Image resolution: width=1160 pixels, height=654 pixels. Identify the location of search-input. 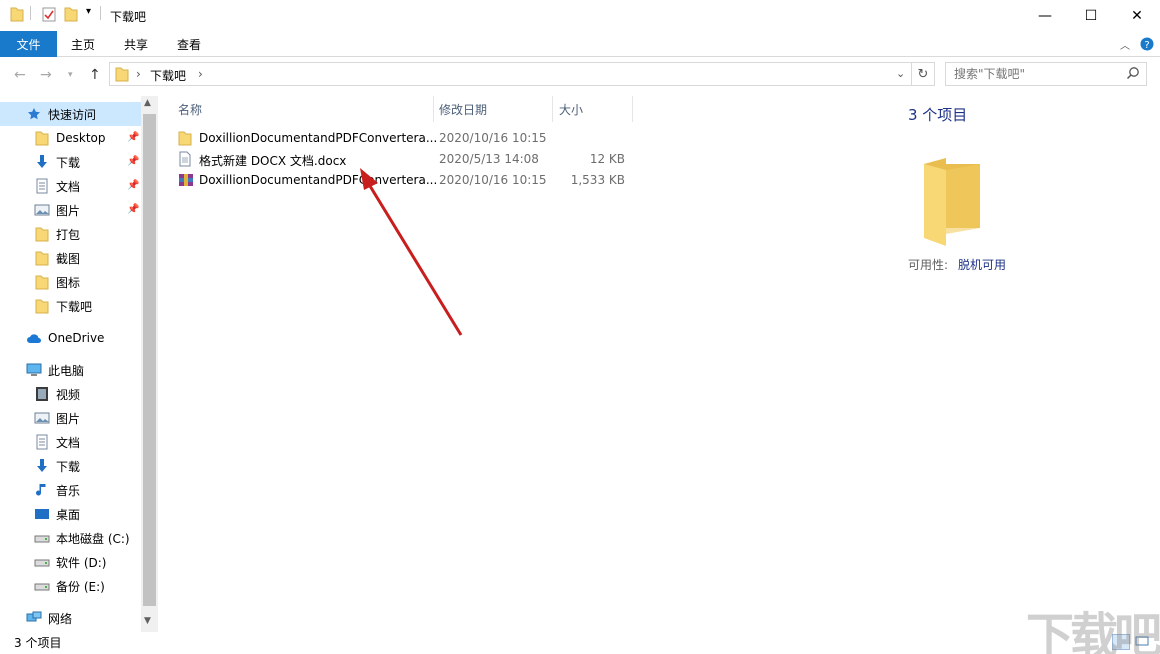
(1039, 74).